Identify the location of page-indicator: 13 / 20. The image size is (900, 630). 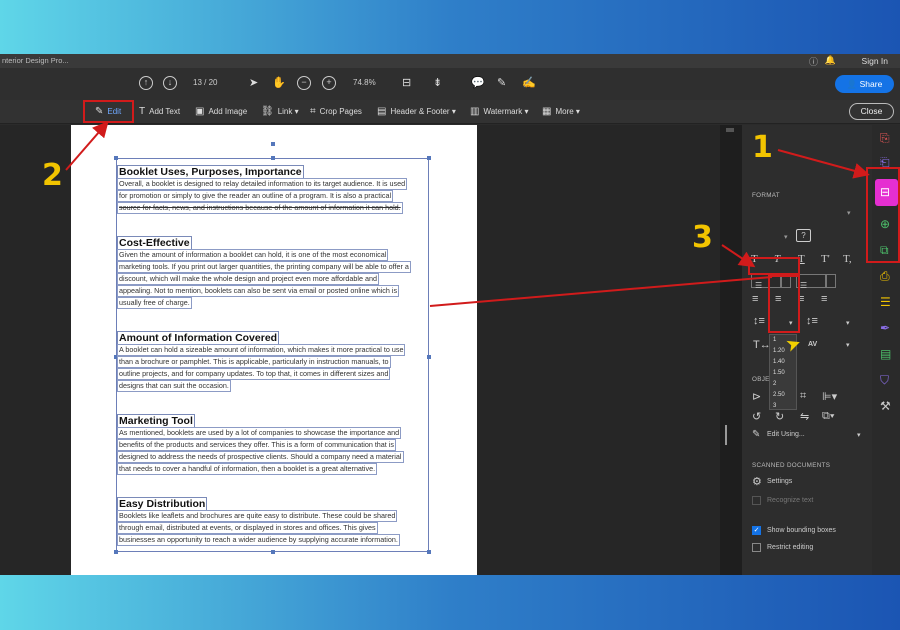
(205, 82).